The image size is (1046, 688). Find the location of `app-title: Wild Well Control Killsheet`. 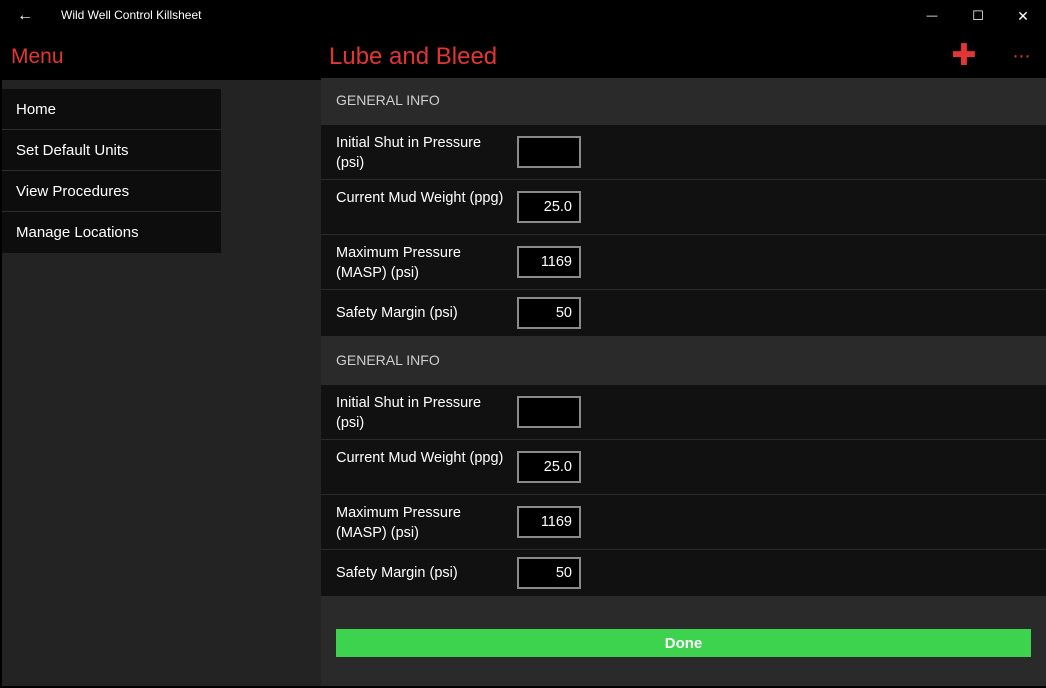

app-title: Wild Well Control Killsheet is located at coordinates (131, 15).